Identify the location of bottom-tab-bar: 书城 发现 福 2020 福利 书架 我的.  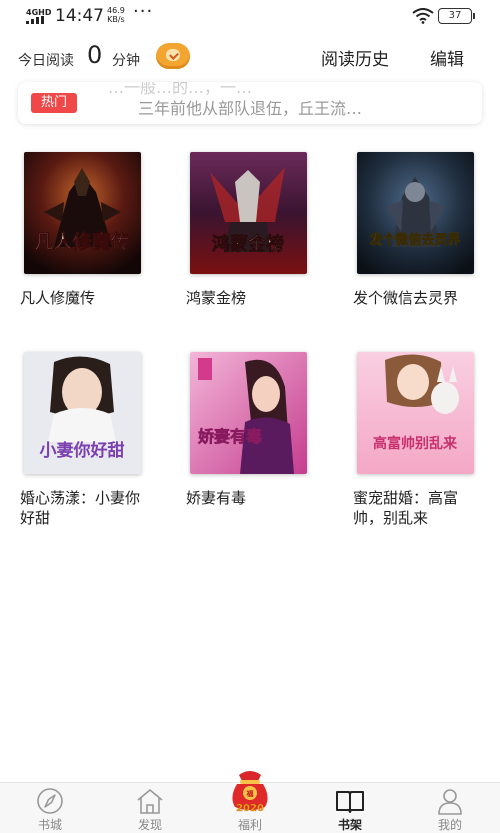
(250, 802).